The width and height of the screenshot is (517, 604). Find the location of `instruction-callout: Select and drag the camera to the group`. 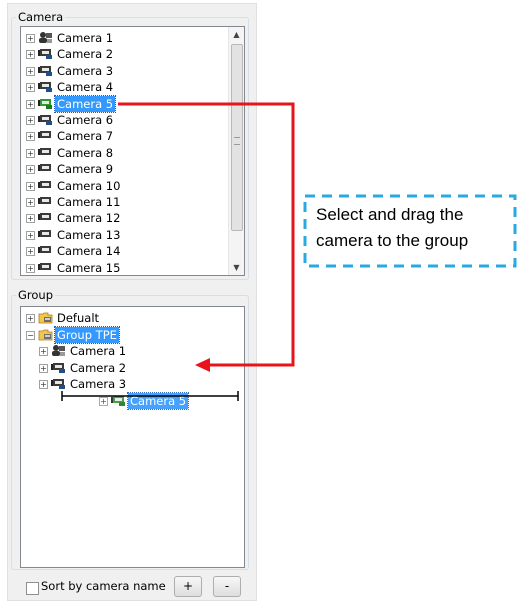

instruction-callout: Select and drag the camera to the group is located at coordinates (409, 231).